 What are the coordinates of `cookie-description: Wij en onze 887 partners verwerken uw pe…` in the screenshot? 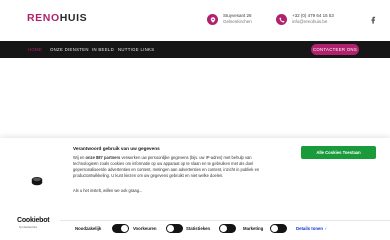 It's located at (173, 167).